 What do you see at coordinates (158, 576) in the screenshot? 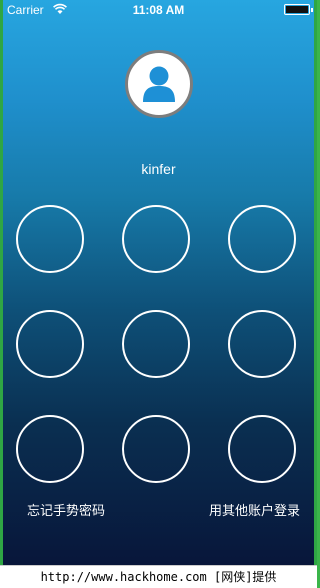
I see `watermark: http://www.hackhome.com [网侠]提供` at bounding box center [158, 576].